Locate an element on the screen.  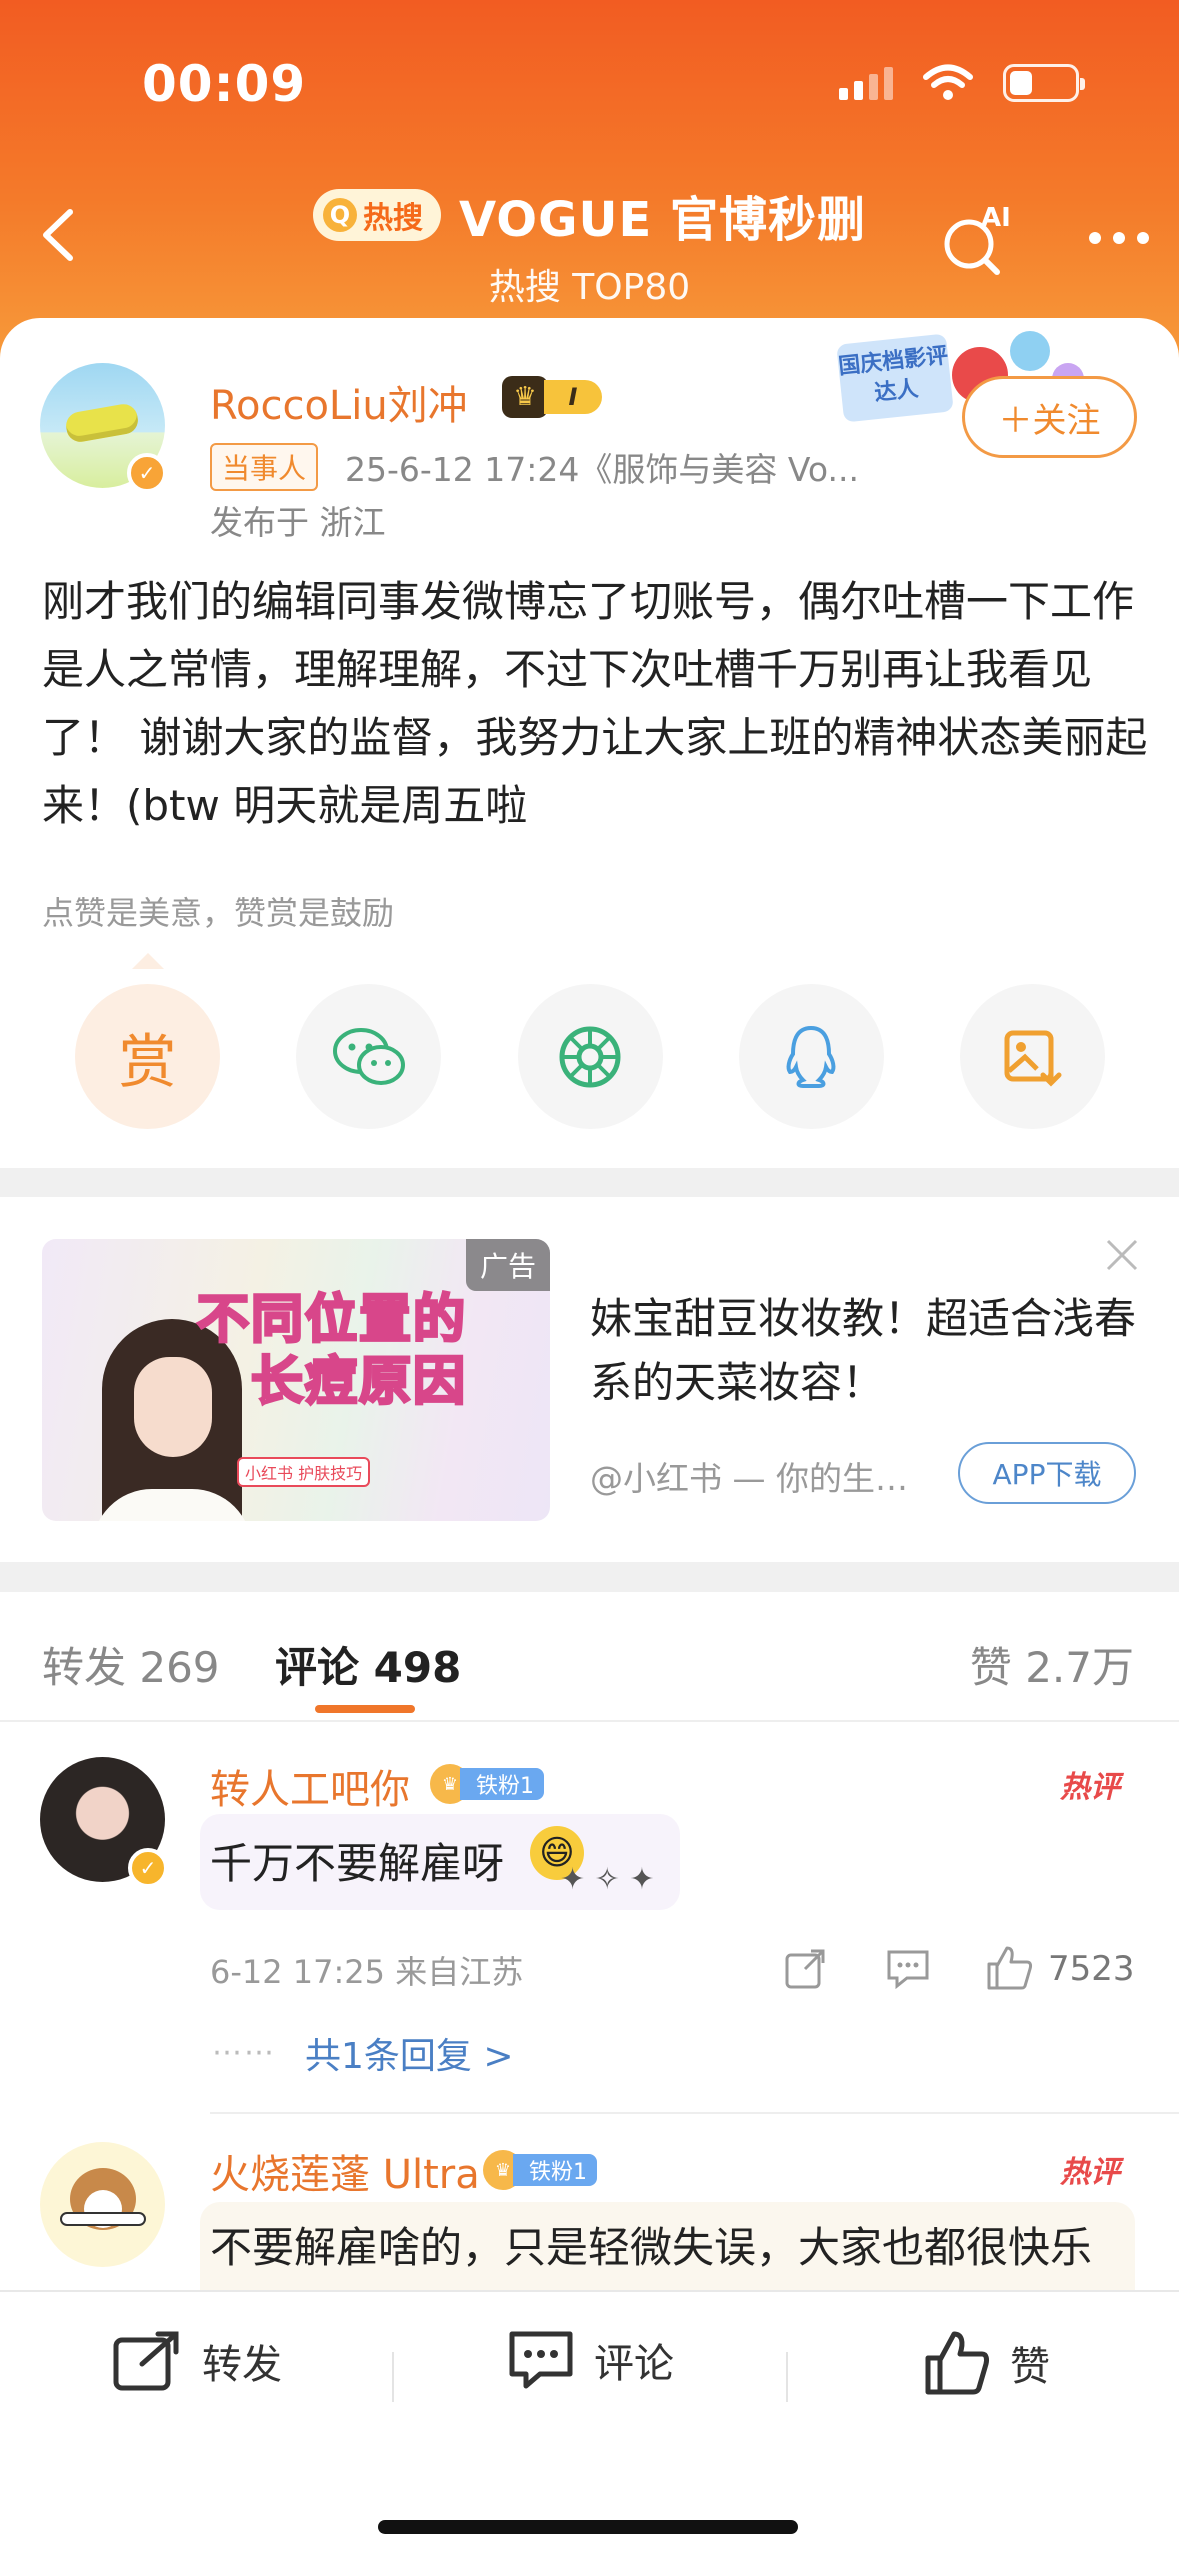
save-image-button is located at coordinates (1032, 1056).